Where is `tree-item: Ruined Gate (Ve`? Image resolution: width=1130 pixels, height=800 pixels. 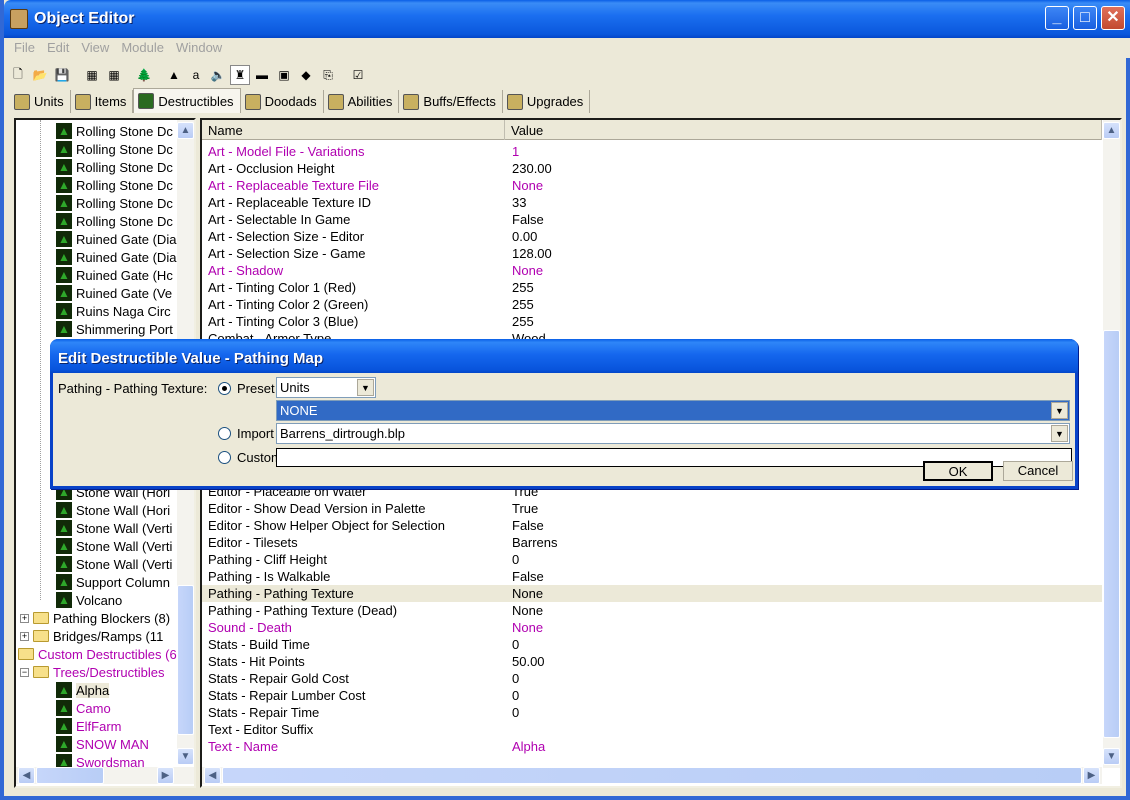 tree-item: Ruined Gate (Ve is located at coordinates (114, 293).